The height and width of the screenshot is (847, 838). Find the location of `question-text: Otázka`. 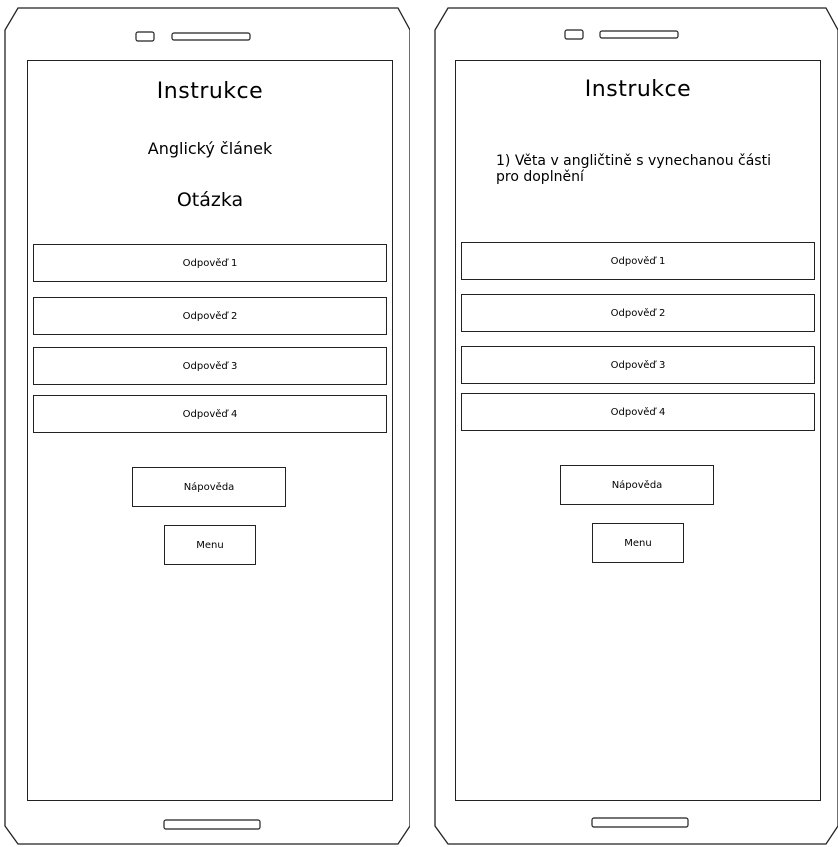

question-text: Otázka is located at coordinates (210, 200).